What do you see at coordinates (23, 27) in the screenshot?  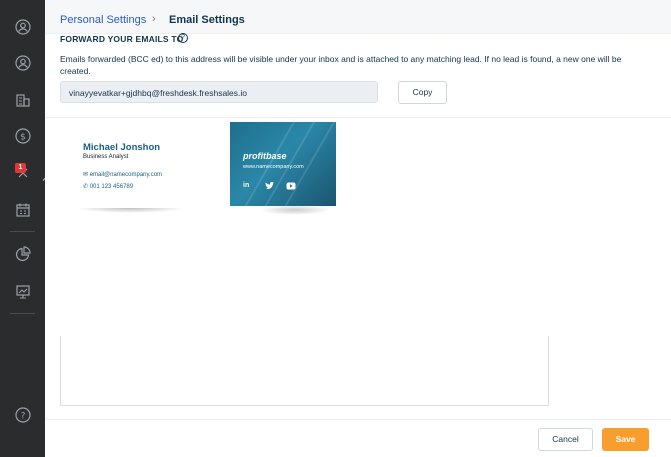 I see `user-circle-icon` at bounding box center [23, 27].